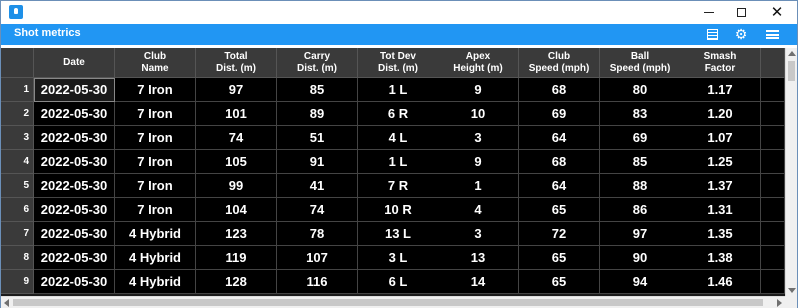 The image size is (798, 308). What do you see at coordinates (791, 71) in the screenshot?
I see `vertical-scroll-thumb` at bounding box center [791, 71].